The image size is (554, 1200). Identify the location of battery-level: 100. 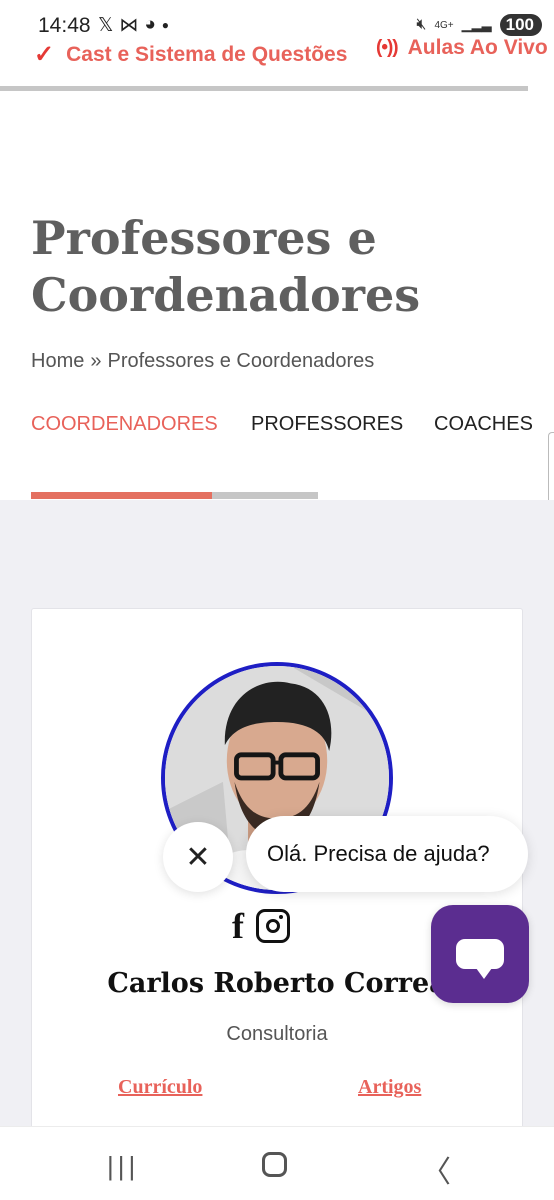
(519, 24).